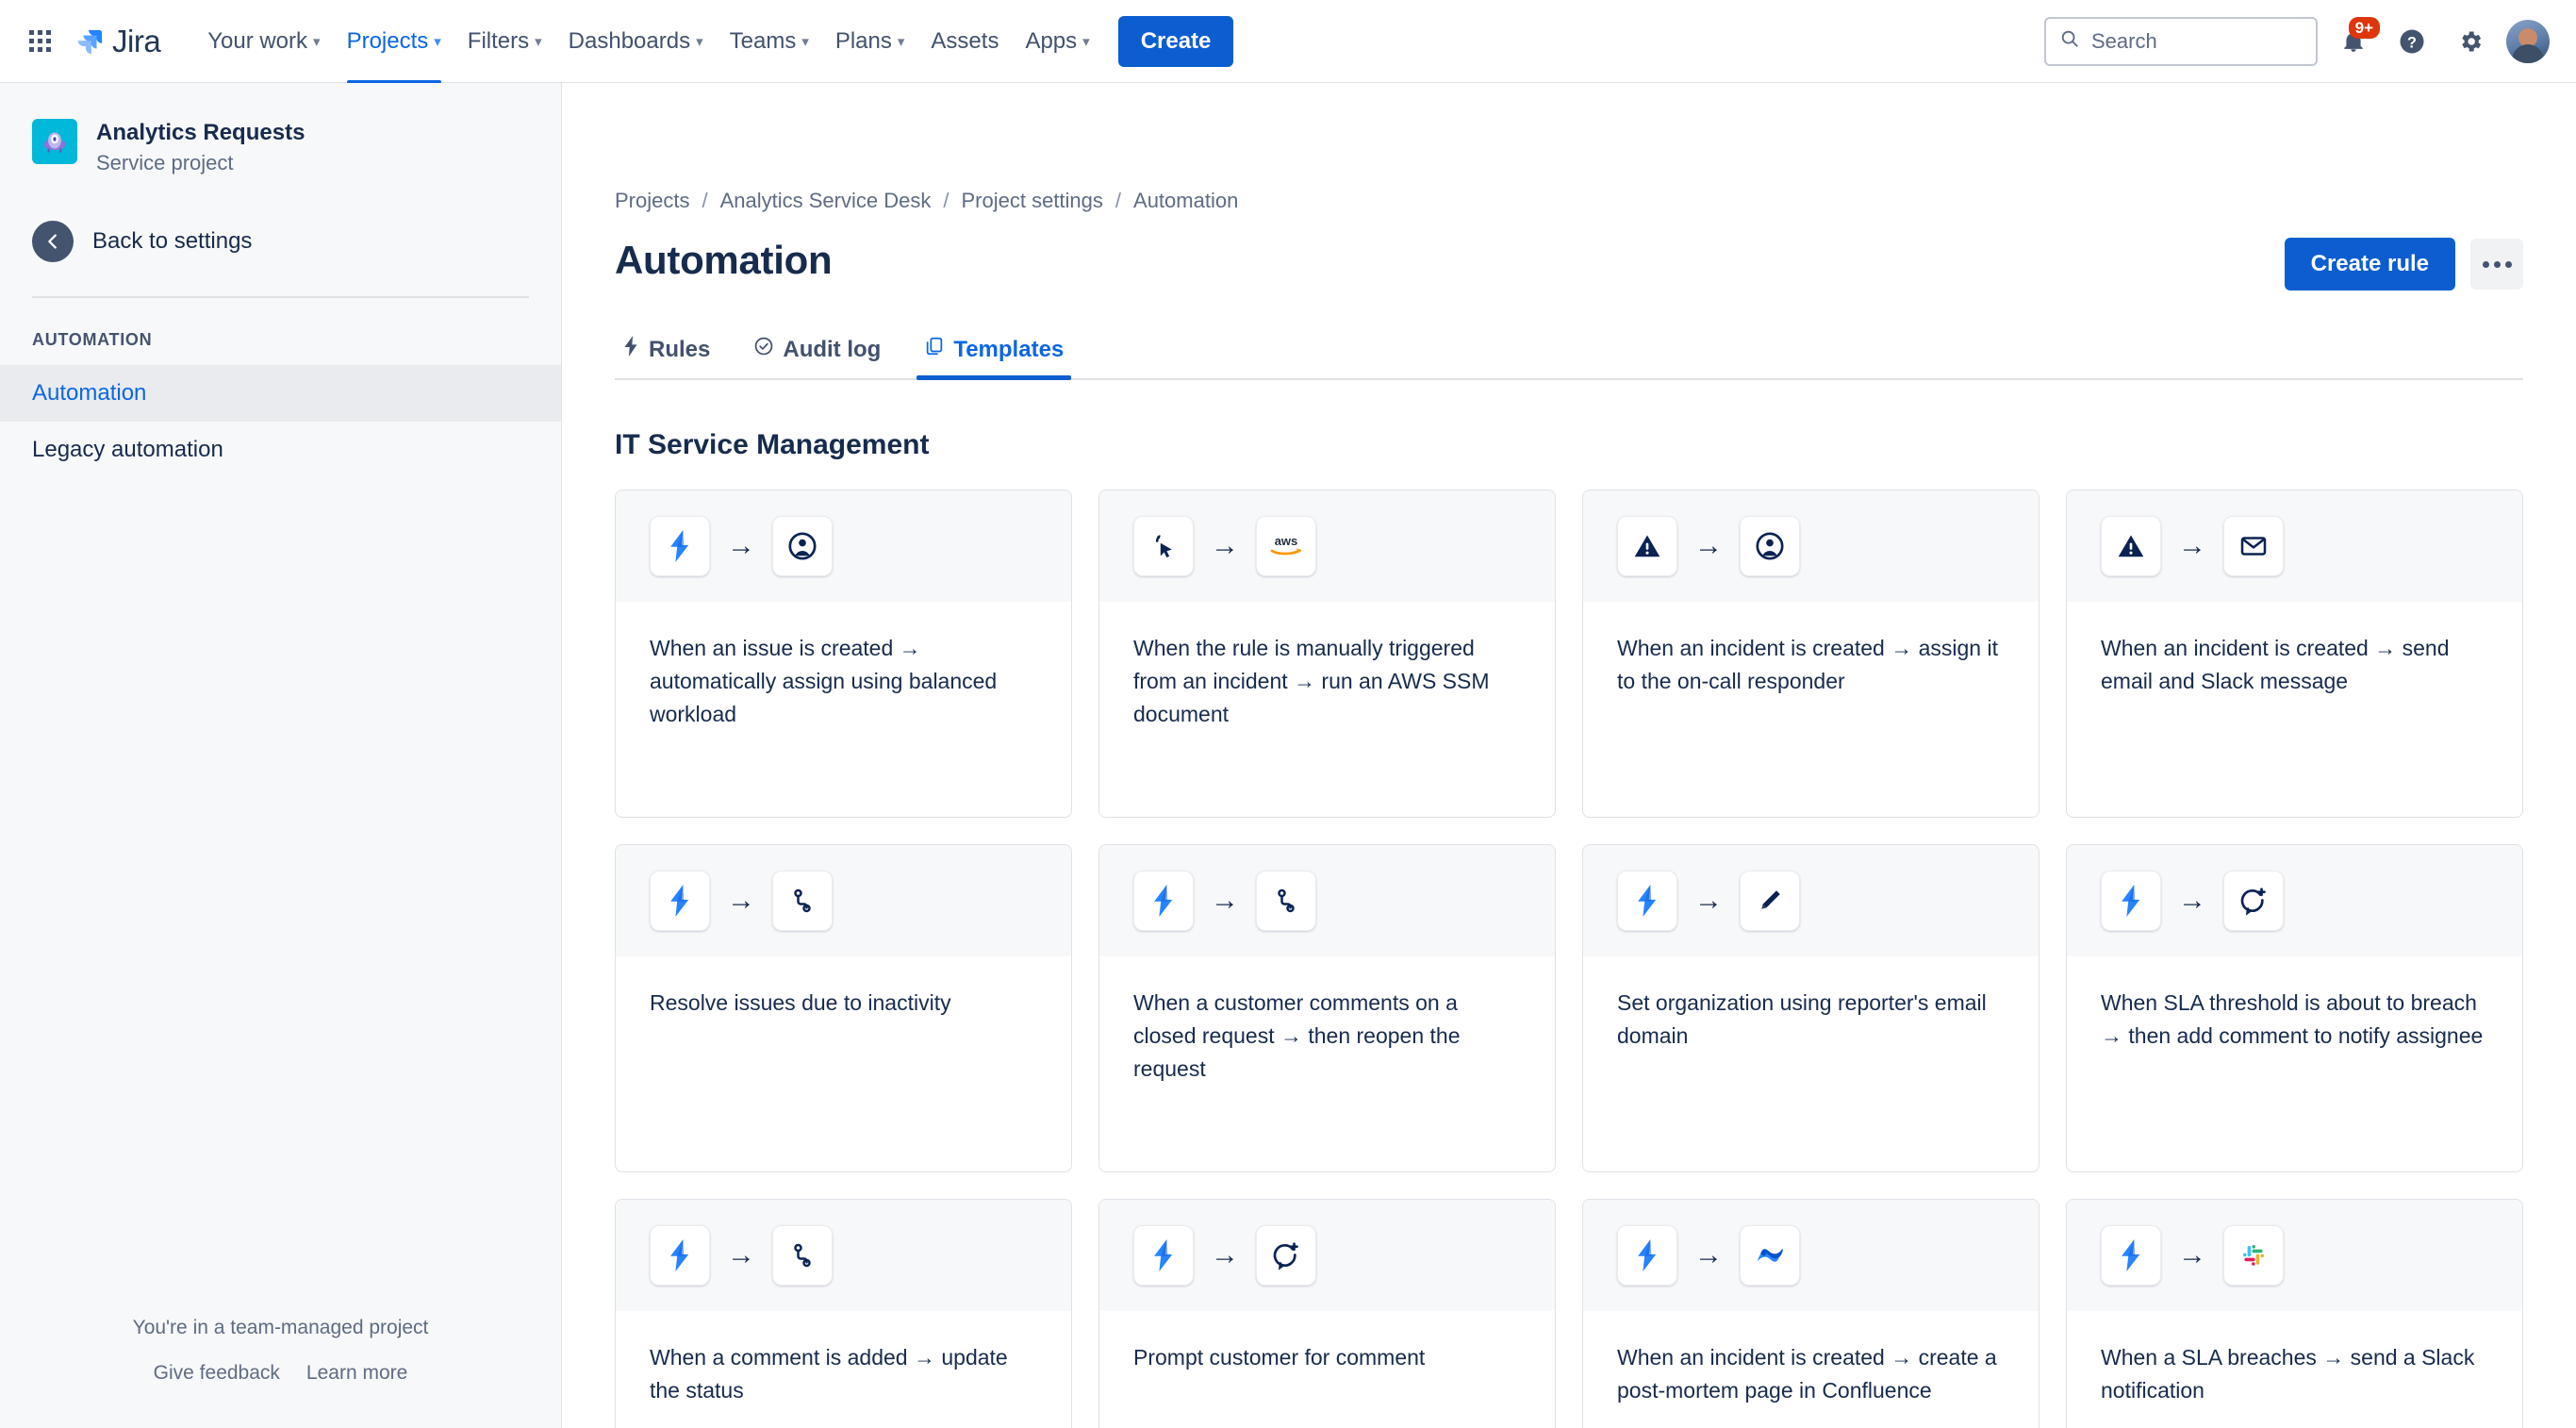 The height and width of the screenshot is (1428, 2576). Describe the element at coordinates (1286, 901) in the screenshot. I see `transition-status-icon` at that location.